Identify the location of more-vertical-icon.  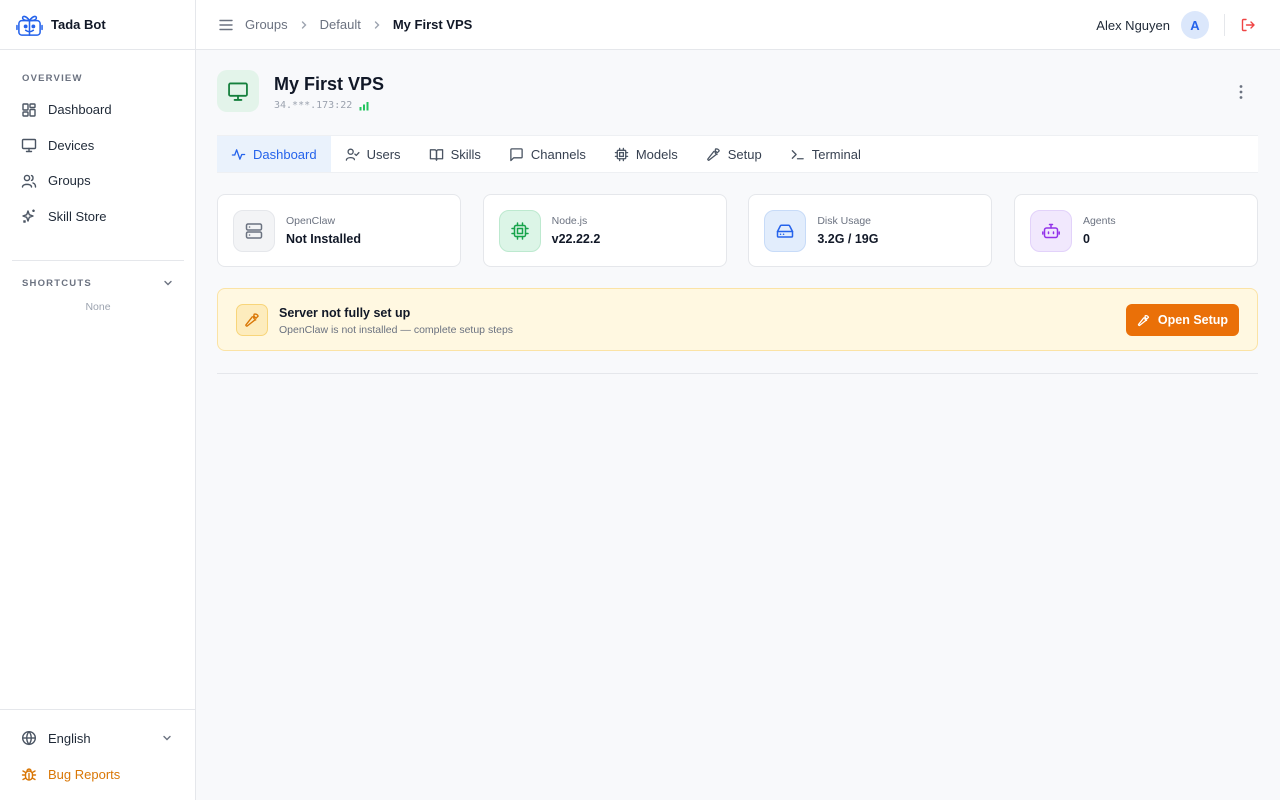
(1241, 92).